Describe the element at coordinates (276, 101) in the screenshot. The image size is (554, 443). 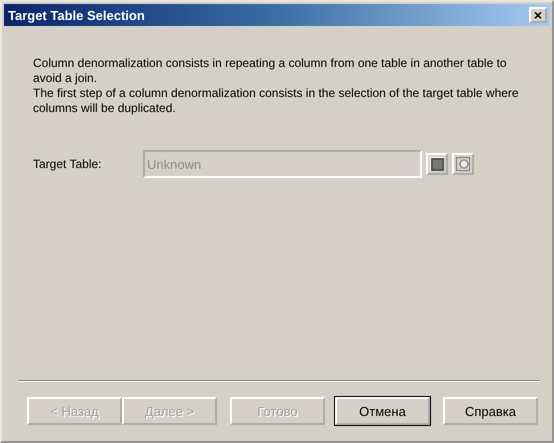
I see `description-text: The first step of a column denormalization consists in the selection of the target table where columns will be duplicated.` at that location.